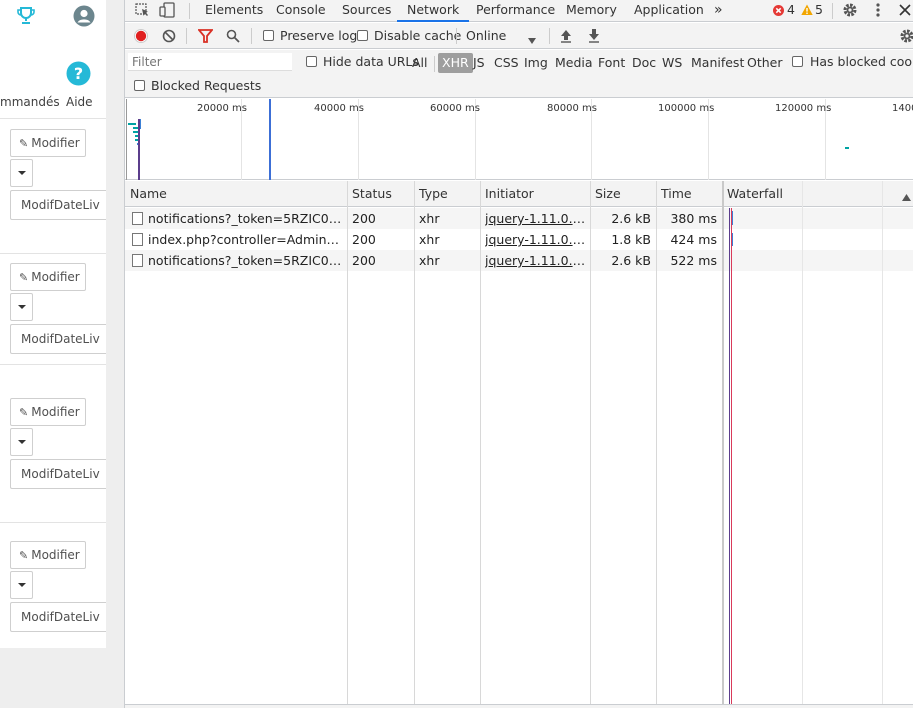 The height and width of the screenshot is (708, 913). What do you see at coordinates (486, 35) in the screenshot?
I see `throttling-select: Online` at bounding box center [486, 35].